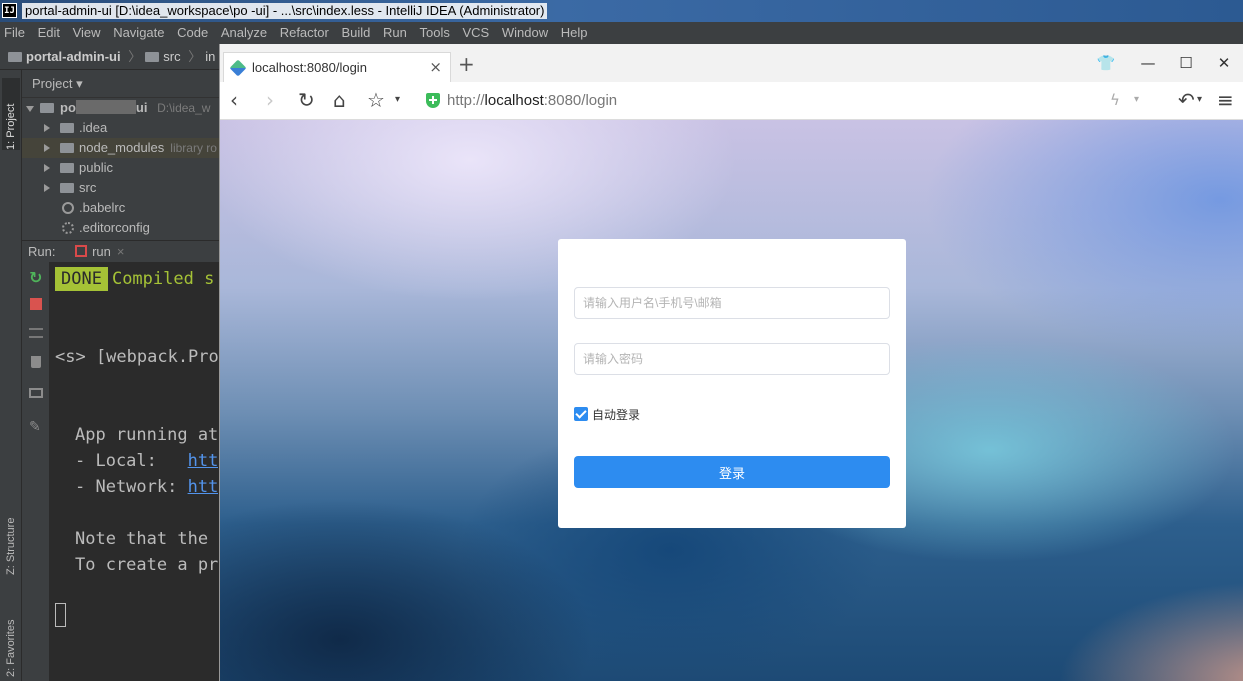 This screenshot has height=681, width=1243. I want to click on close-icon: ×, so click(121, 251).